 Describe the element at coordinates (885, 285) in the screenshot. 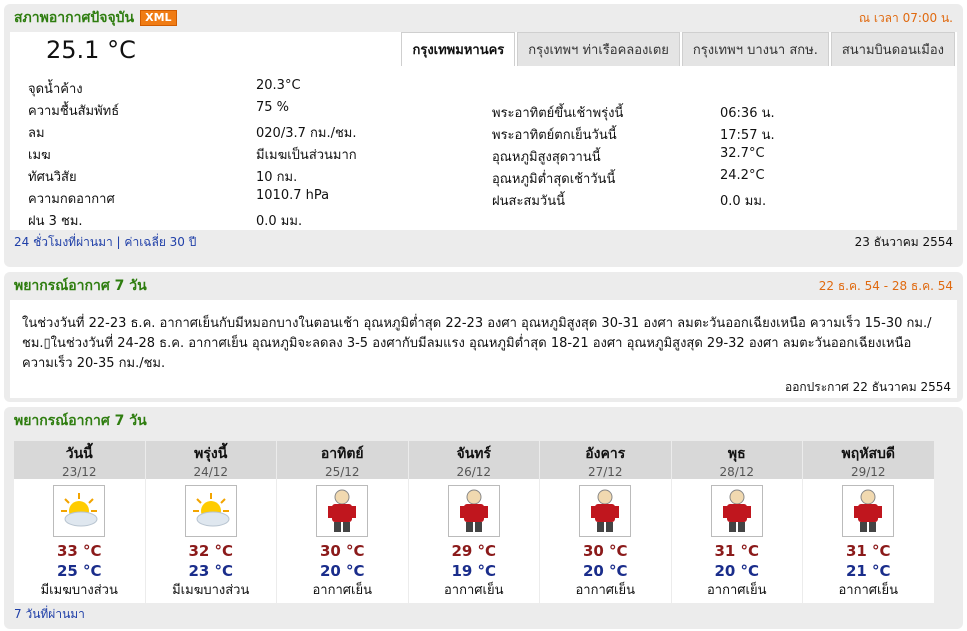

I see `forecast-range: 22 ธ.ค. 54 - 28 ธ.ค. 54` at that location.